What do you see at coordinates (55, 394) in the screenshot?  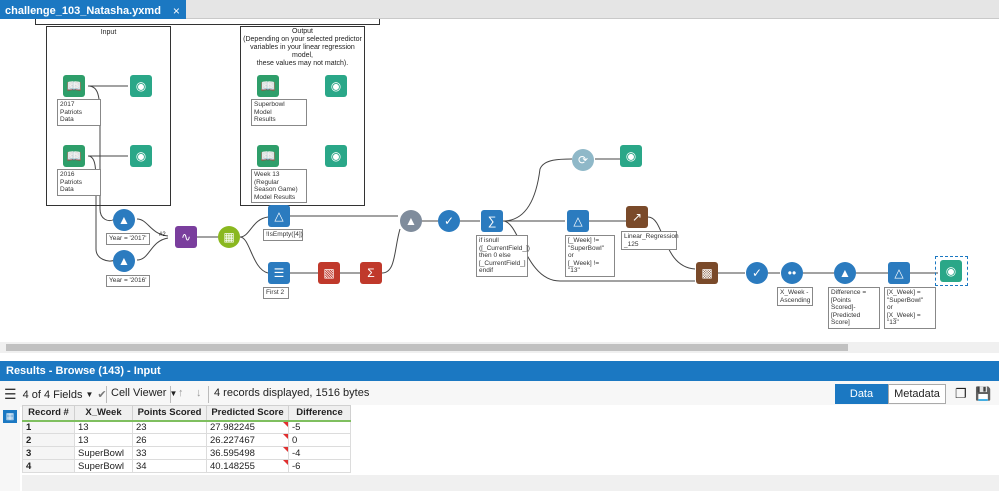 I see `fields-menu: ☰ 4 of 4 Fields ▼ ✔` at bounding box center [55, 394].